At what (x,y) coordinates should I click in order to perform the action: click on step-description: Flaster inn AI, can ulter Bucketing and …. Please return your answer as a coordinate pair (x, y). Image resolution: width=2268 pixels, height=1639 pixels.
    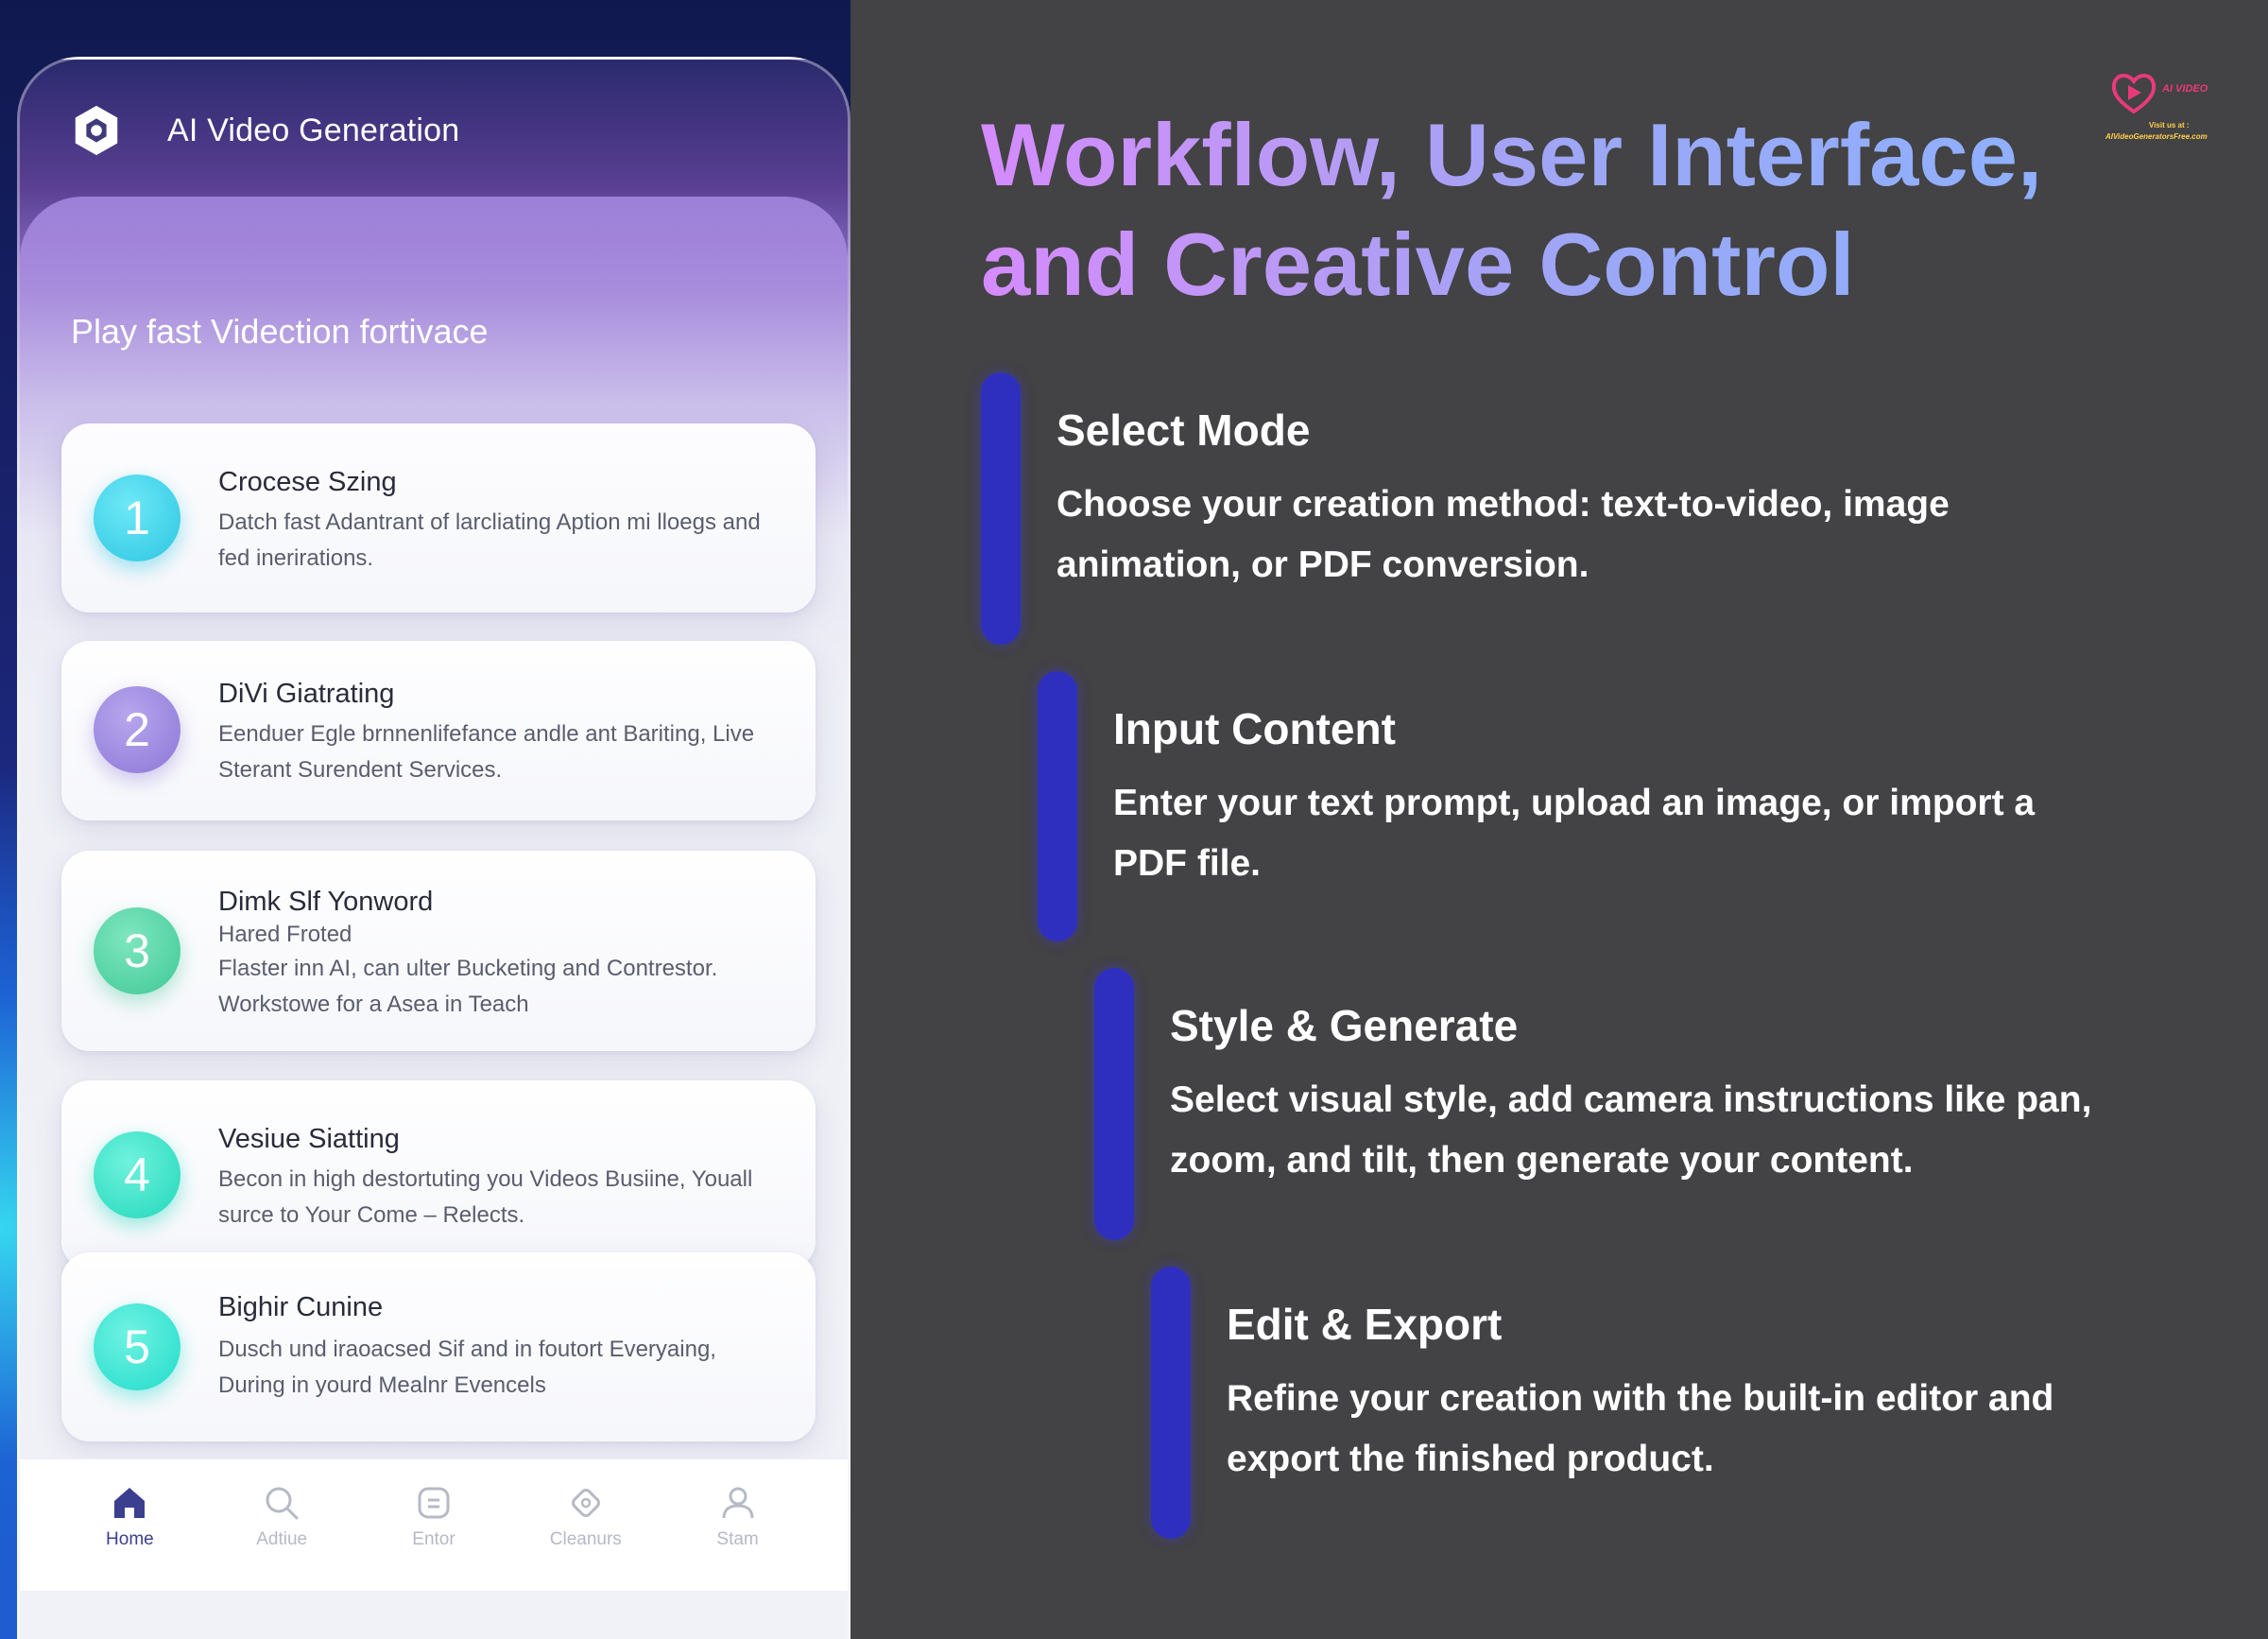
    Looking at the image, I should click on (468, 986).